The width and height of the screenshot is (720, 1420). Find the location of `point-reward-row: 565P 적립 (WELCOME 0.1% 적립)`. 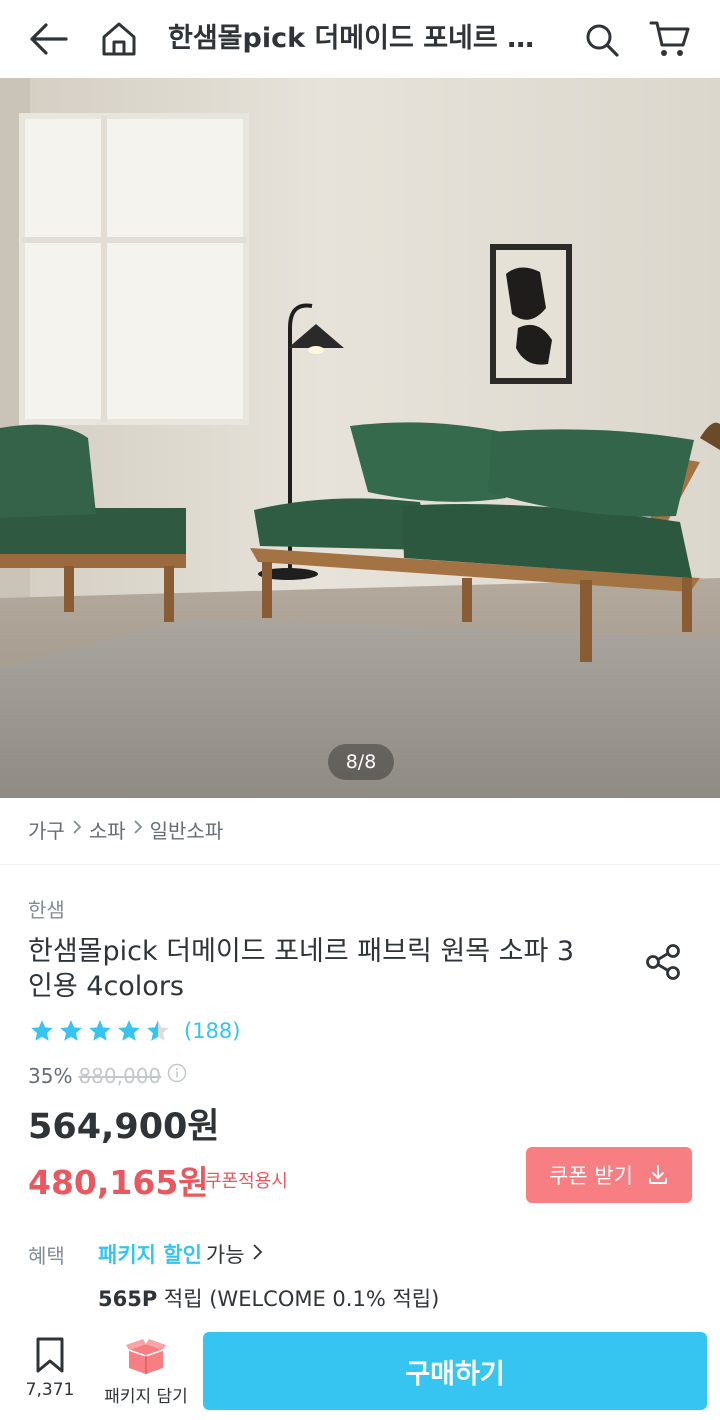

point-reward-row: 565P 적립 (WELCOME 0.1% 적립) is located at coordinates (268, 1298).